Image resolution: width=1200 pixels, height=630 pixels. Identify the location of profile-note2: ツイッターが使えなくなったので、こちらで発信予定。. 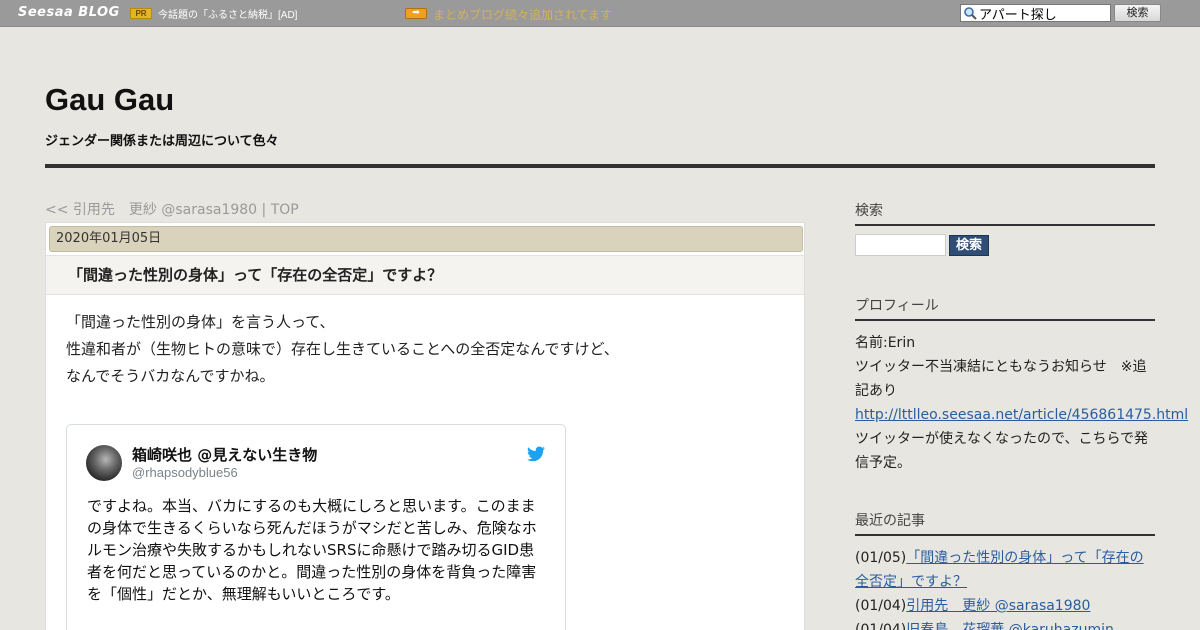
(1002, 451).